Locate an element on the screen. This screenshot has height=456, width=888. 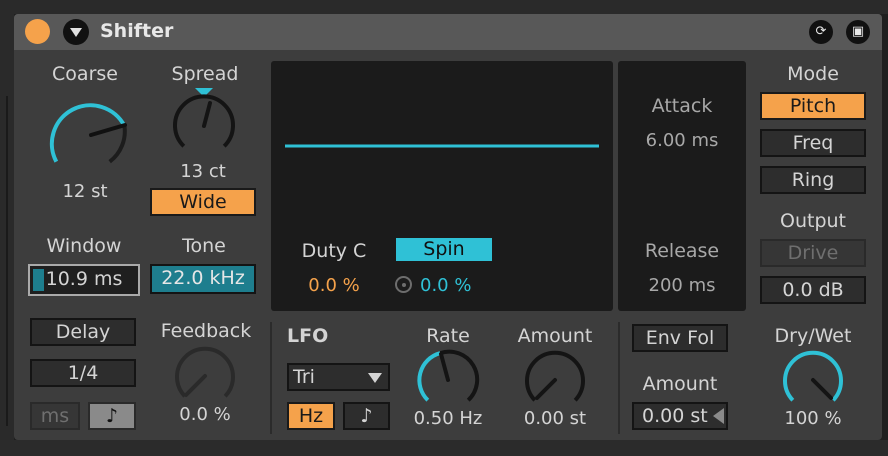
dry-wet-value: 100 % is located at coordinates (813, 418).